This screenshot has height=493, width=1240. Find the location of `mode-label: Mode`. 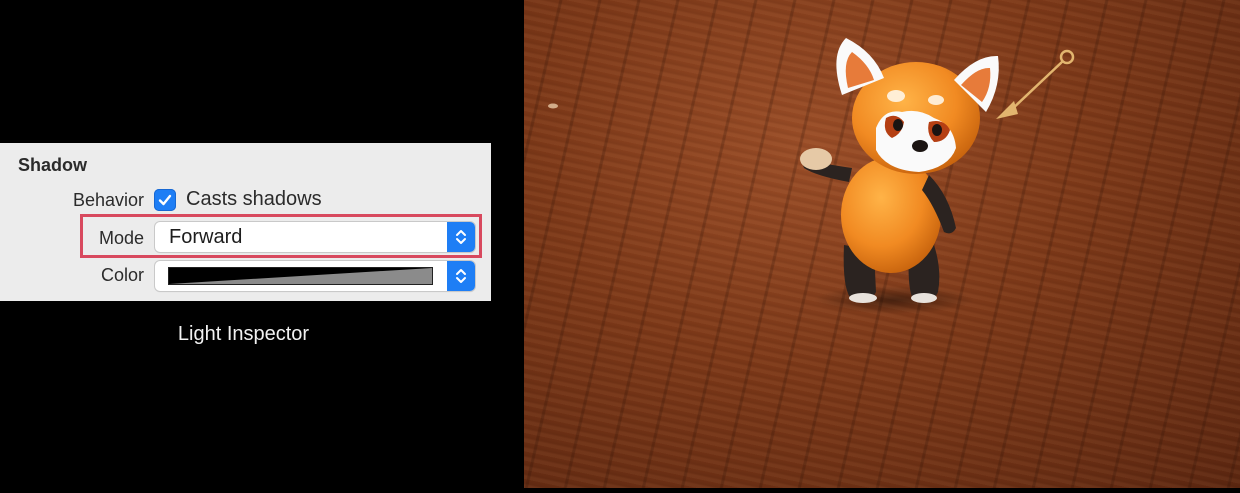

mode-label: Mode is located at coordinates (121, 238).